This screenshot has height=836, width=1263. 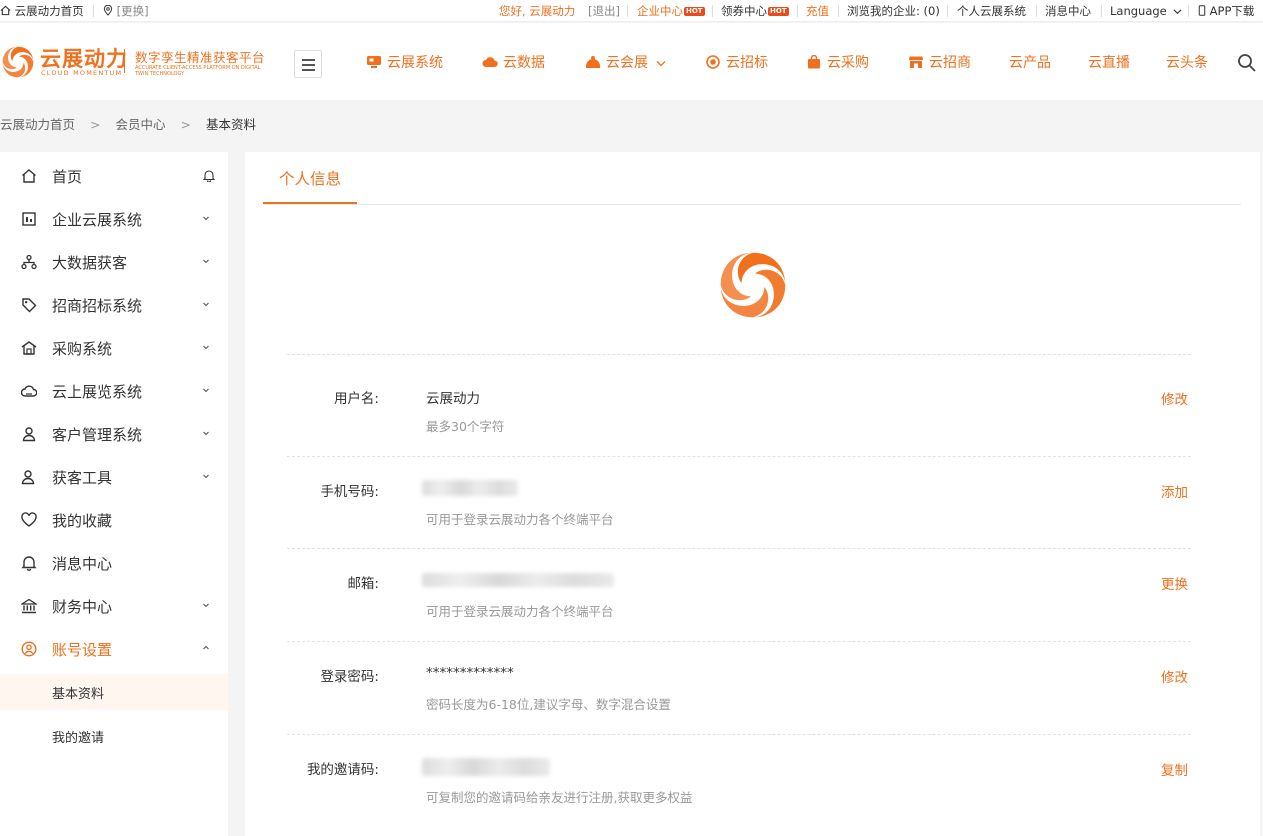 What do you see at coordinates (1247, 63) in the screenshot?
I see `search-icon` at bounding box center [1247, 63].